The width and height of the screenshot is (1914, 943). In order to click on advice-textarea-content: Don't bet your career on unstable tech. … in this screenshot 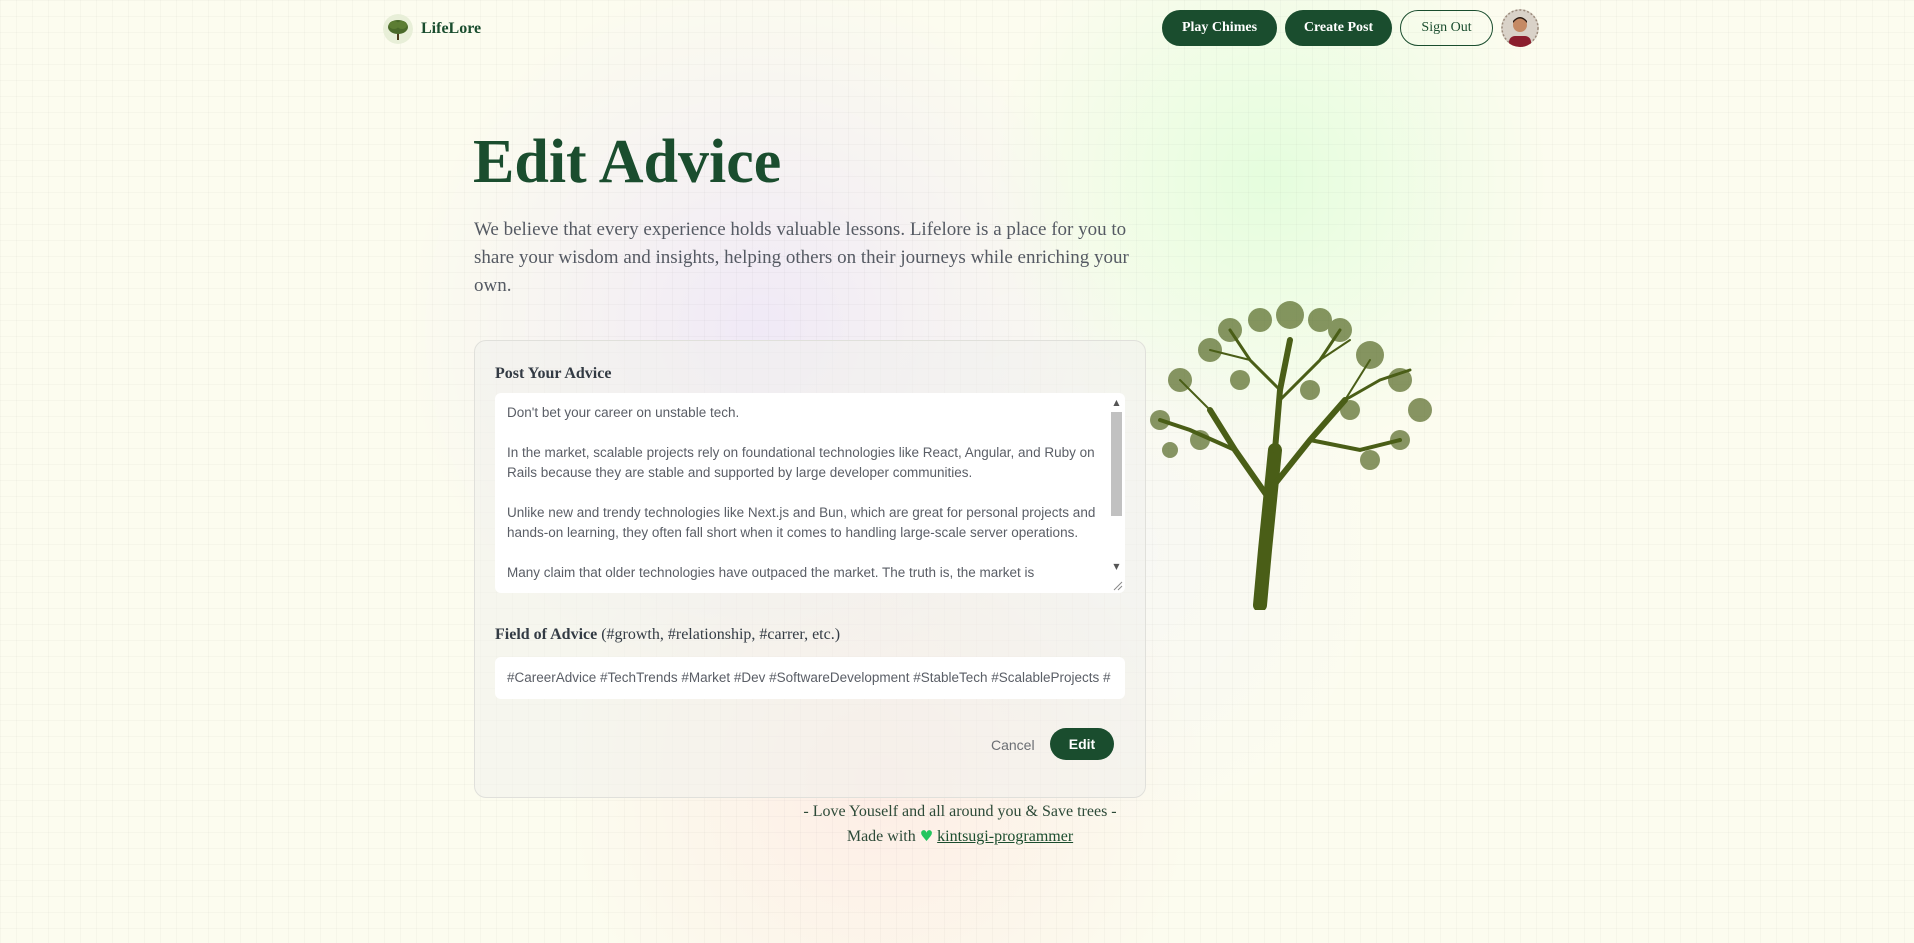, I will do `click(802, 493)`.